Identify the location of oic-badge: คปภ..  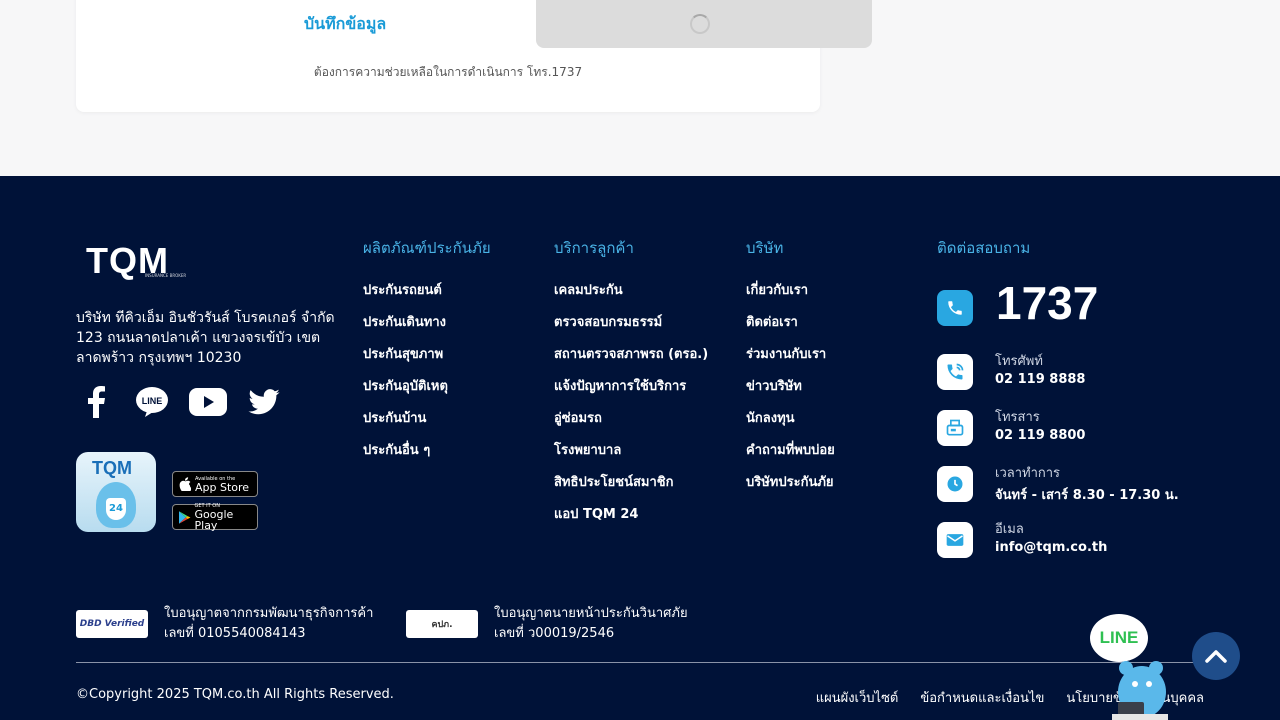
(442, 624).